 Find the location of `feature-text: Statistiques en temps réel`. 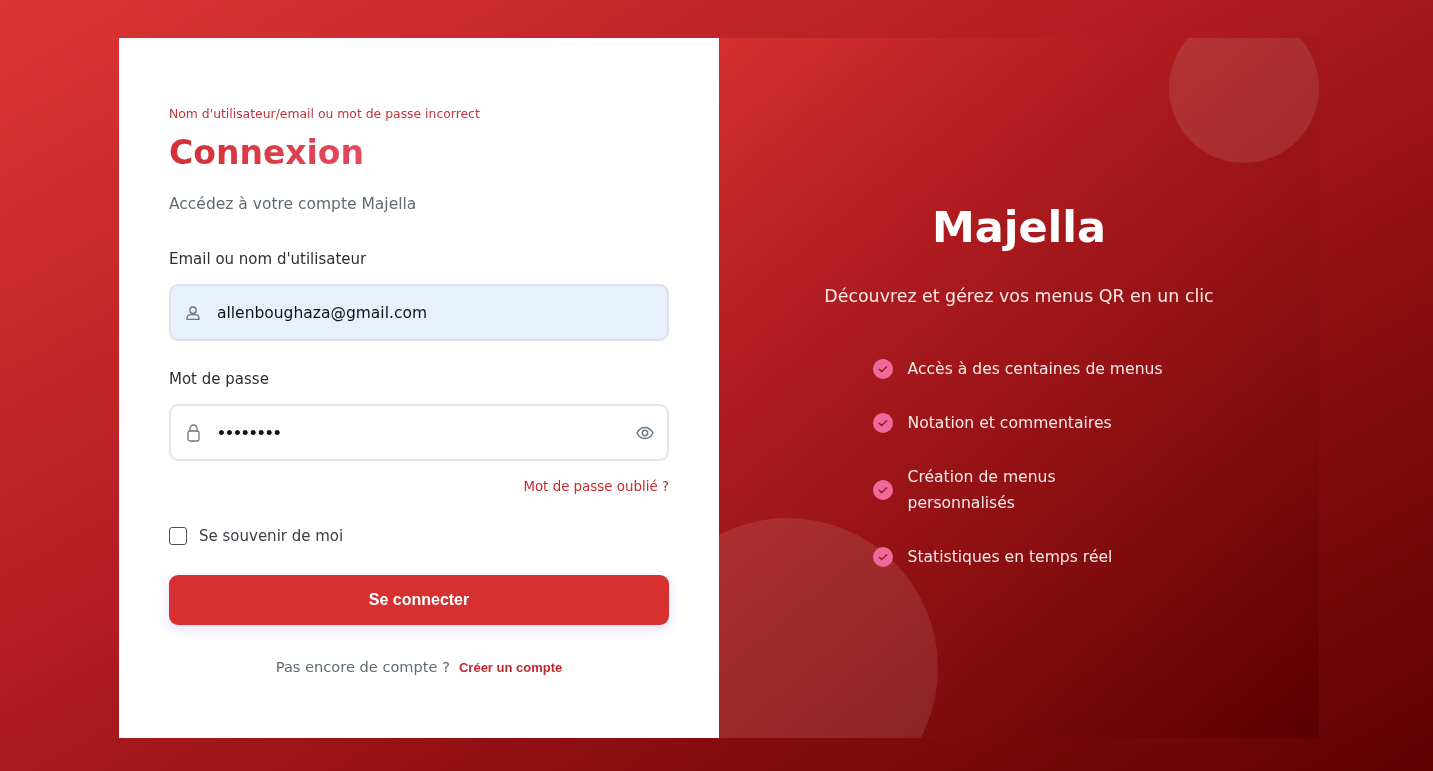

feature-text: Statistiques en temps réel is located at coordinates (1010, 557).